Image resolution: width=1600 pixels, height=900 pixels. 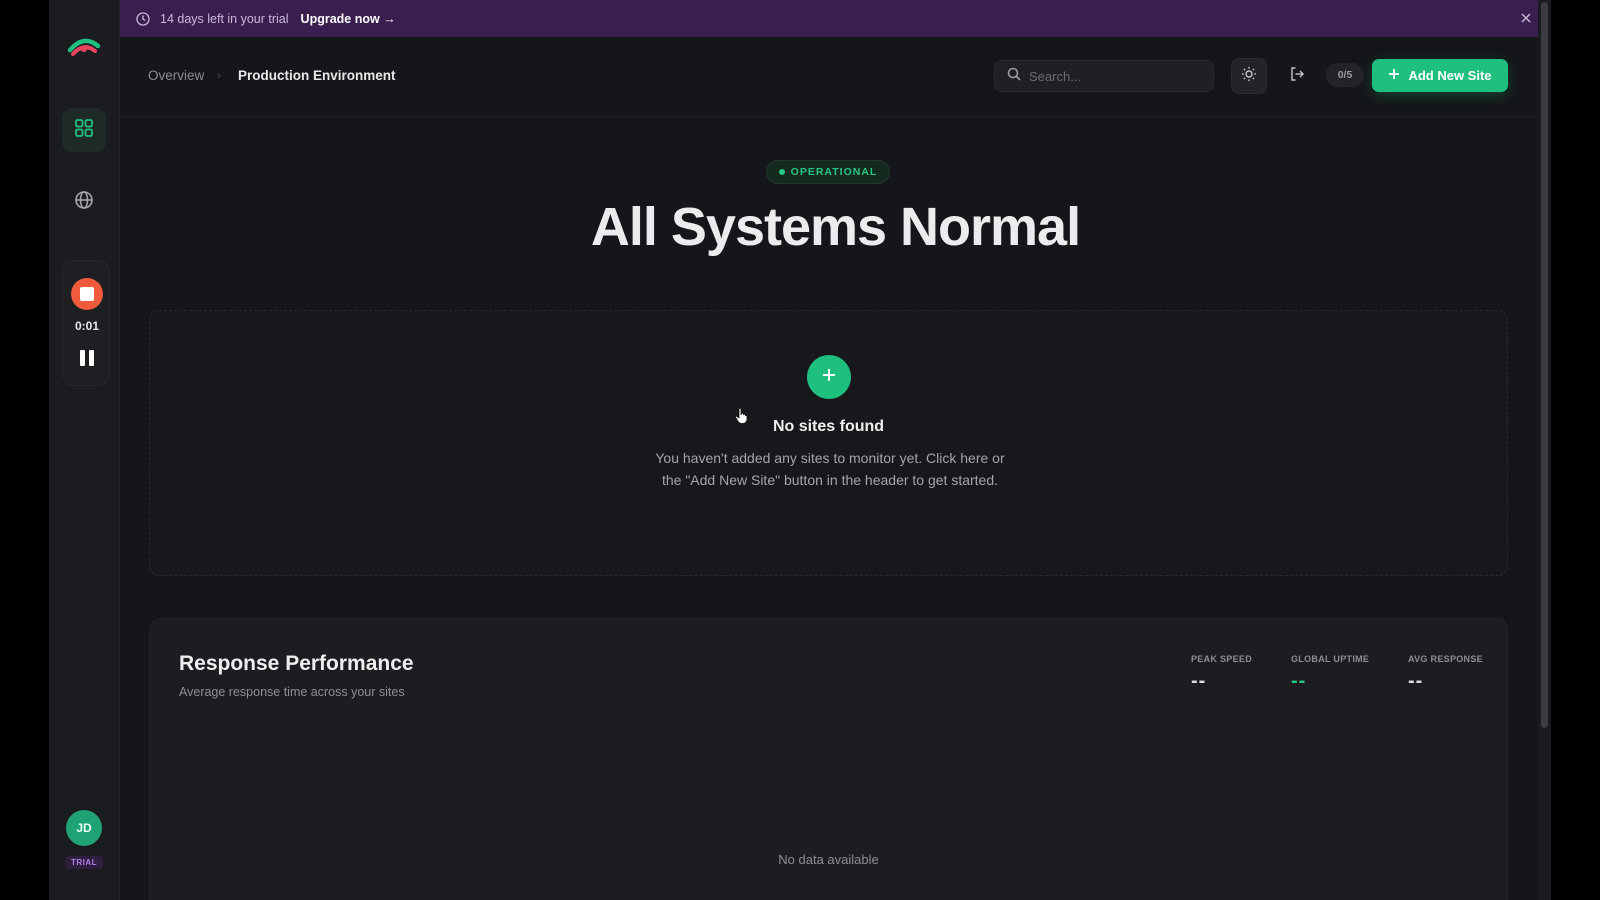 What do you see at coordinates (1221, 673) in the screenshot?
I see `stat-peak-speed: PEAK SPEED --` at bounding box center [1221, 673].